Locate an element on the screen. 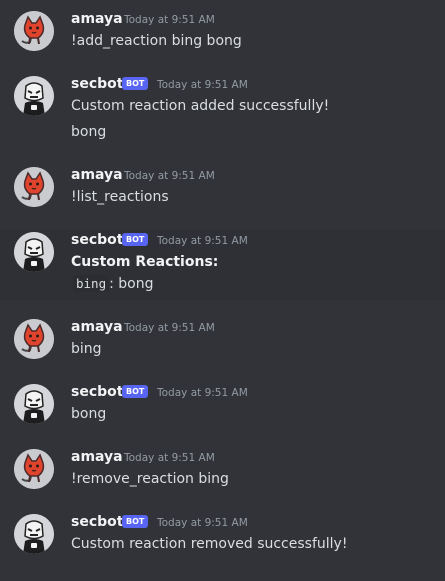 This screenshot has height=581, width=445. message-text: bing is located at coordinates (86, 349).